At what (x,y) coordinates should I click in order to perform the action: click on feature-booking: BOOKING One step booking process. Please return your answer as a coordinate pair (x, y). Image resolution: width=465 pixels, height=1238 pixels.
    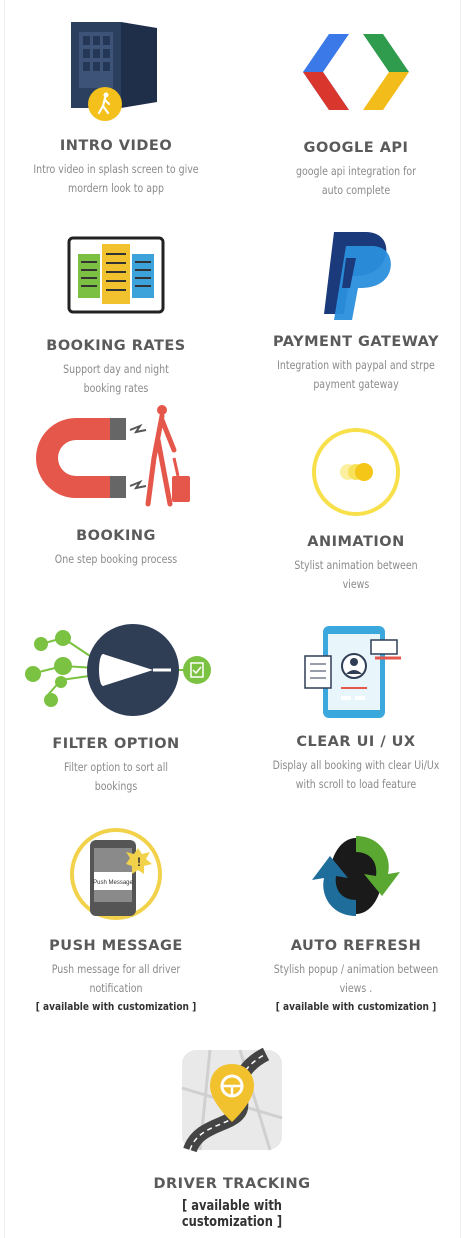
    Looking at the image, I should click on (116, 484).